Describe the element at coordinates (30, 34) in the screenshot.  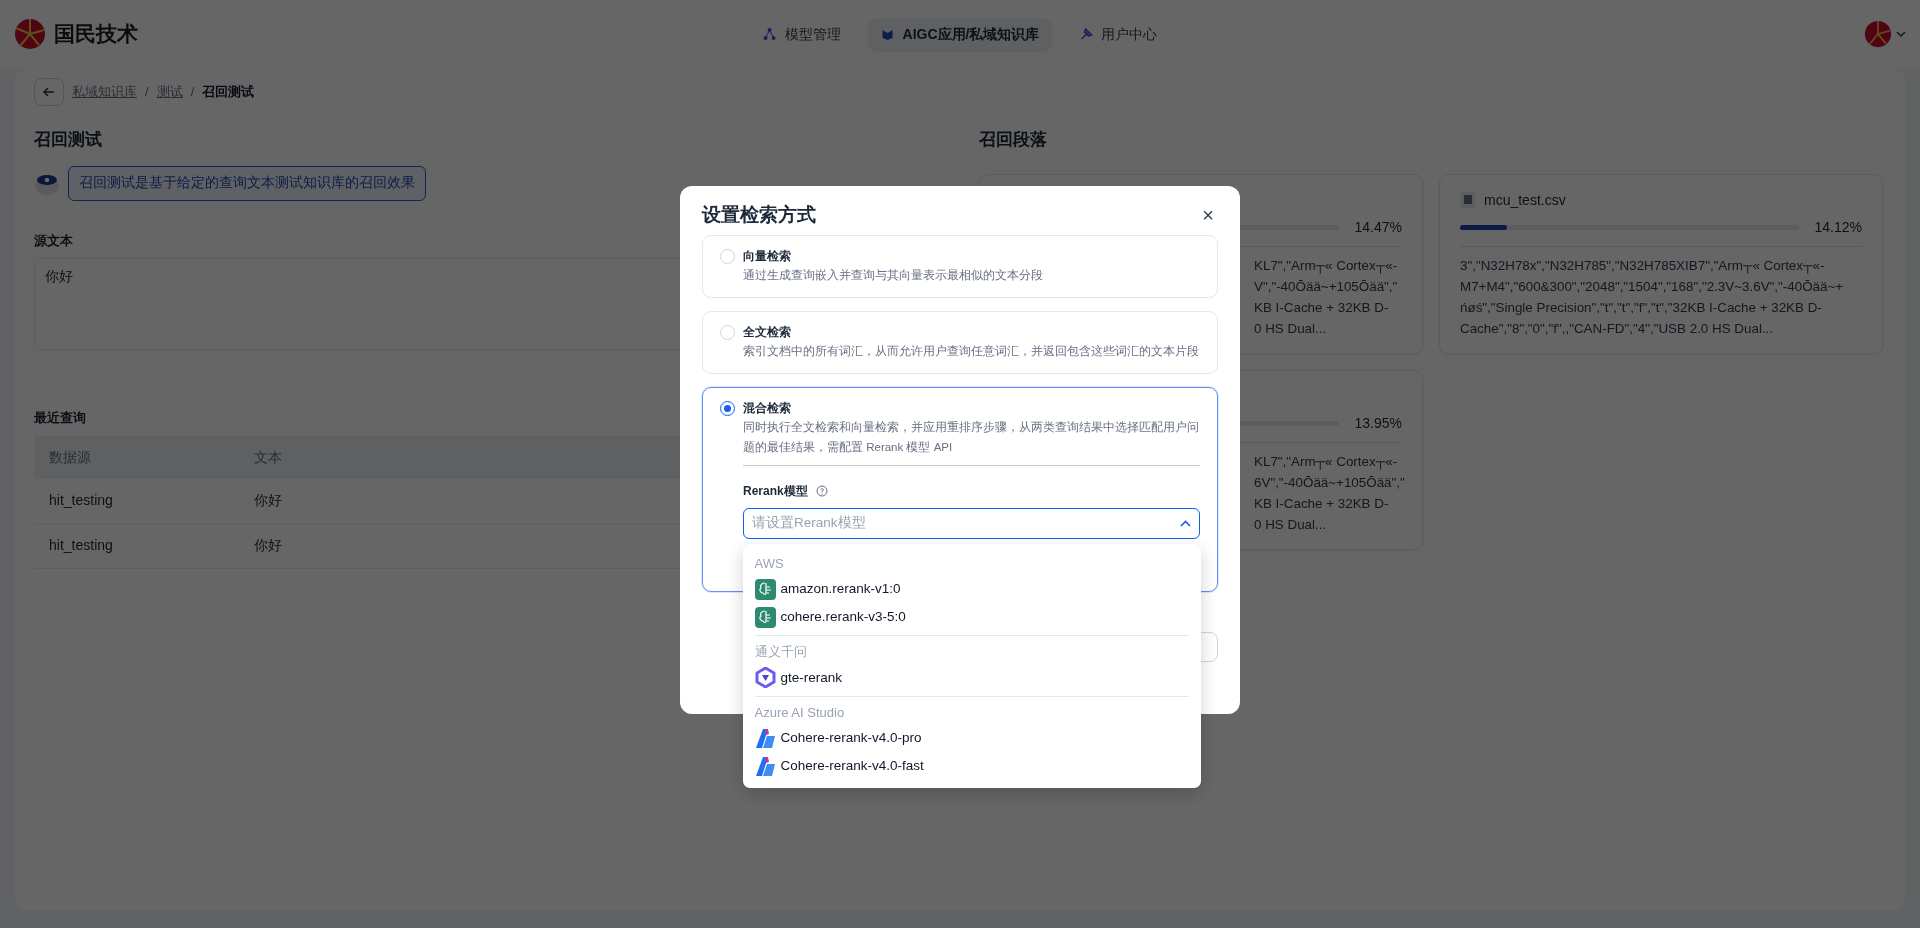
I see `logo-icon` at that location.